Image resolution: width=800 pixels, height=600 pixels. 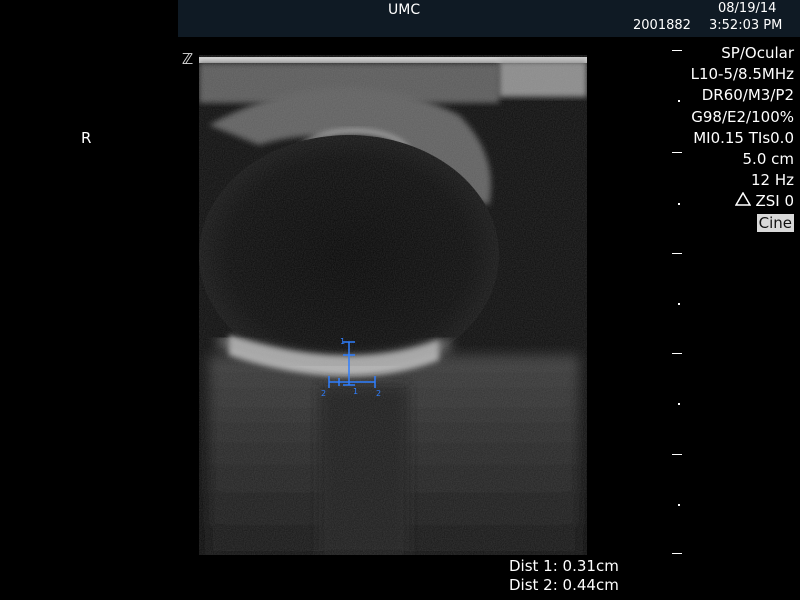 What do you see at coordinates (768, 159) in the screenshot?
I see `depth-label: 5.0 cm` at bounding box center [768, 159].